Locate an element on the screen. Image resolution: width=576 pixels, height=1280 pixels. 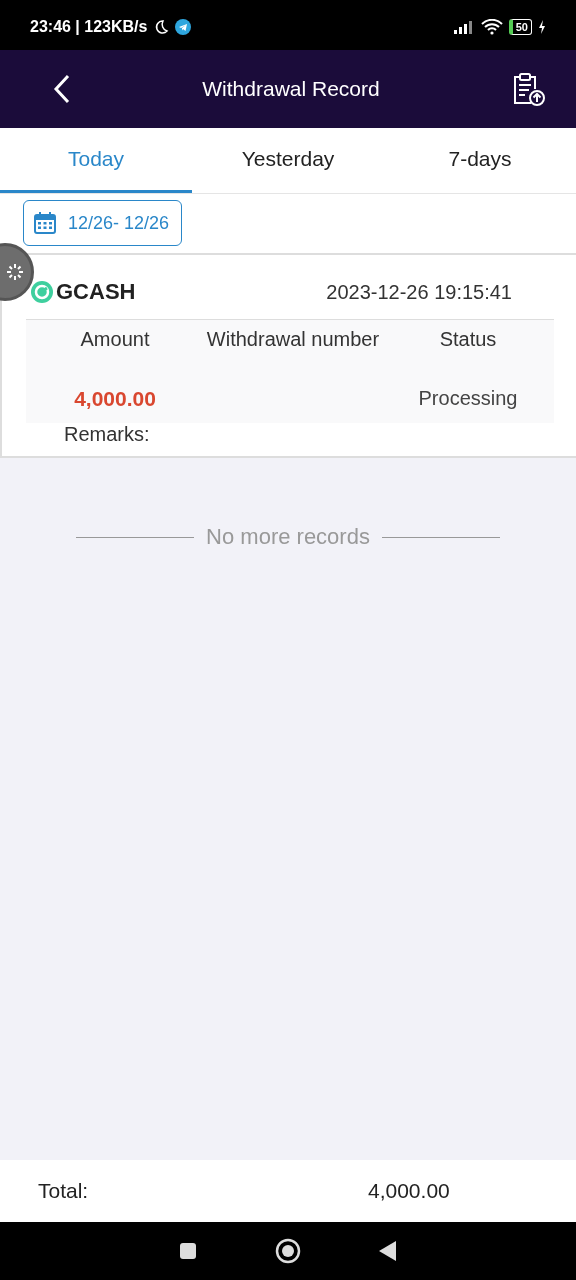
wifi-icon is located at coordinates (491, 27).